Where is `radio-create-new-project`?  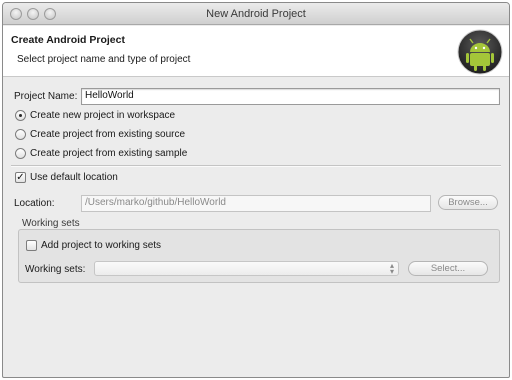 radio-create-new-project is located at coordinates (20, 115).